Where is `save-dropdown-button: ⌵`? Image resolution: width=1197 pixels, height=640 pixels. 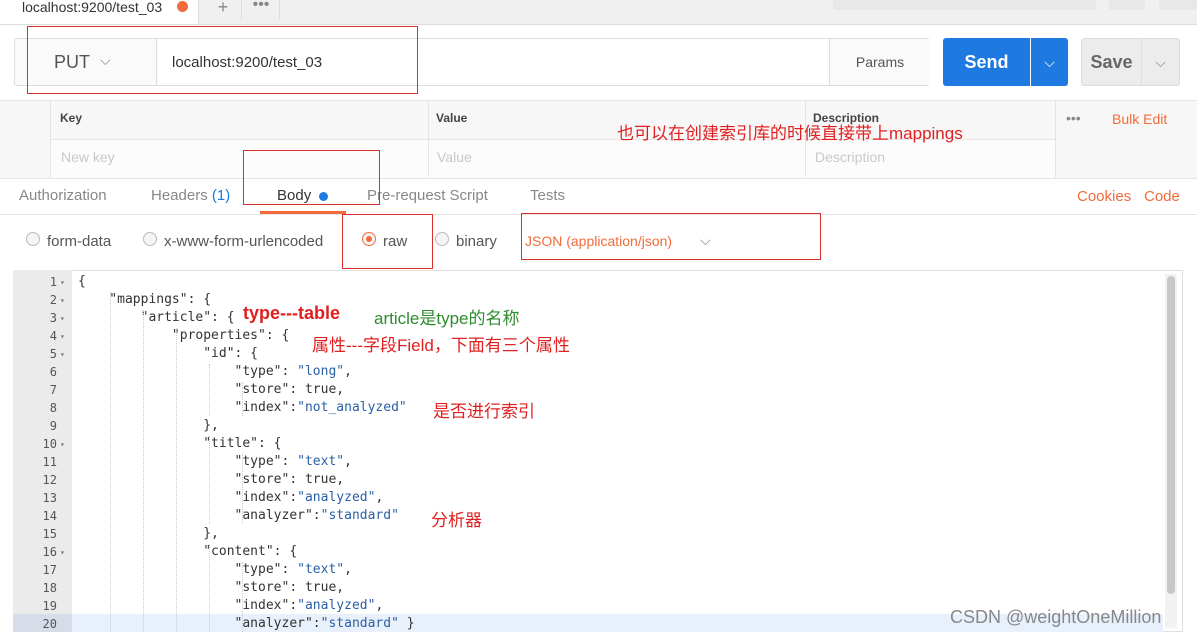 save-dropdown-button: ⌵ is located at coordinates (1161, 62).